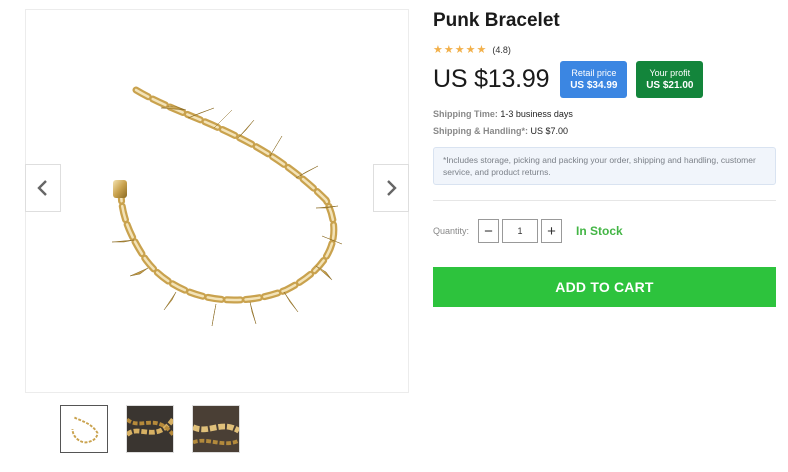 Image resolution: width=788 pixels, height=472 pixels. I want to click on divider, so click(604, 200).